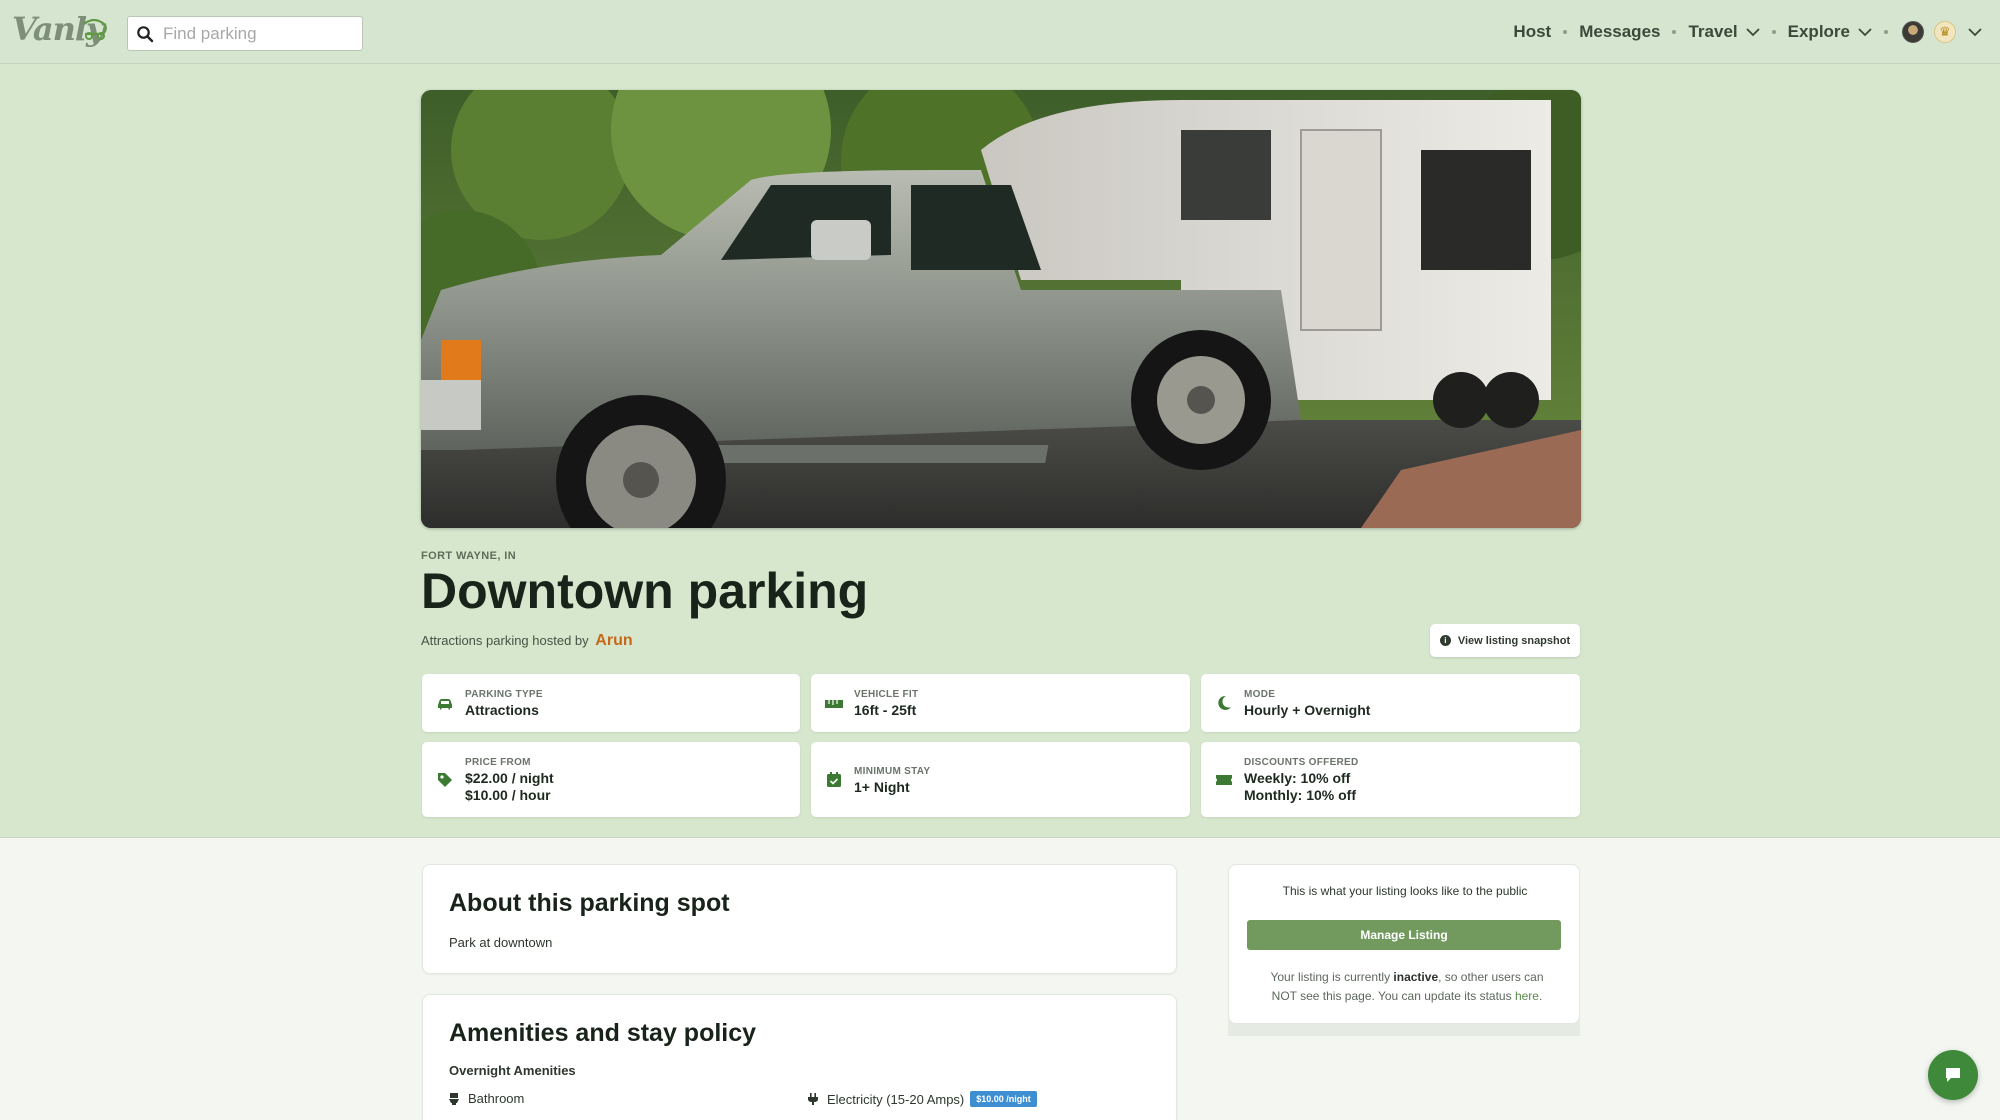 This screenshot has height=1120, width=2000. What do you see at coordinates (509, 778) in the screenshot?
I see `price-night-value: $22.00 / night` at bounding box center [509, 778].